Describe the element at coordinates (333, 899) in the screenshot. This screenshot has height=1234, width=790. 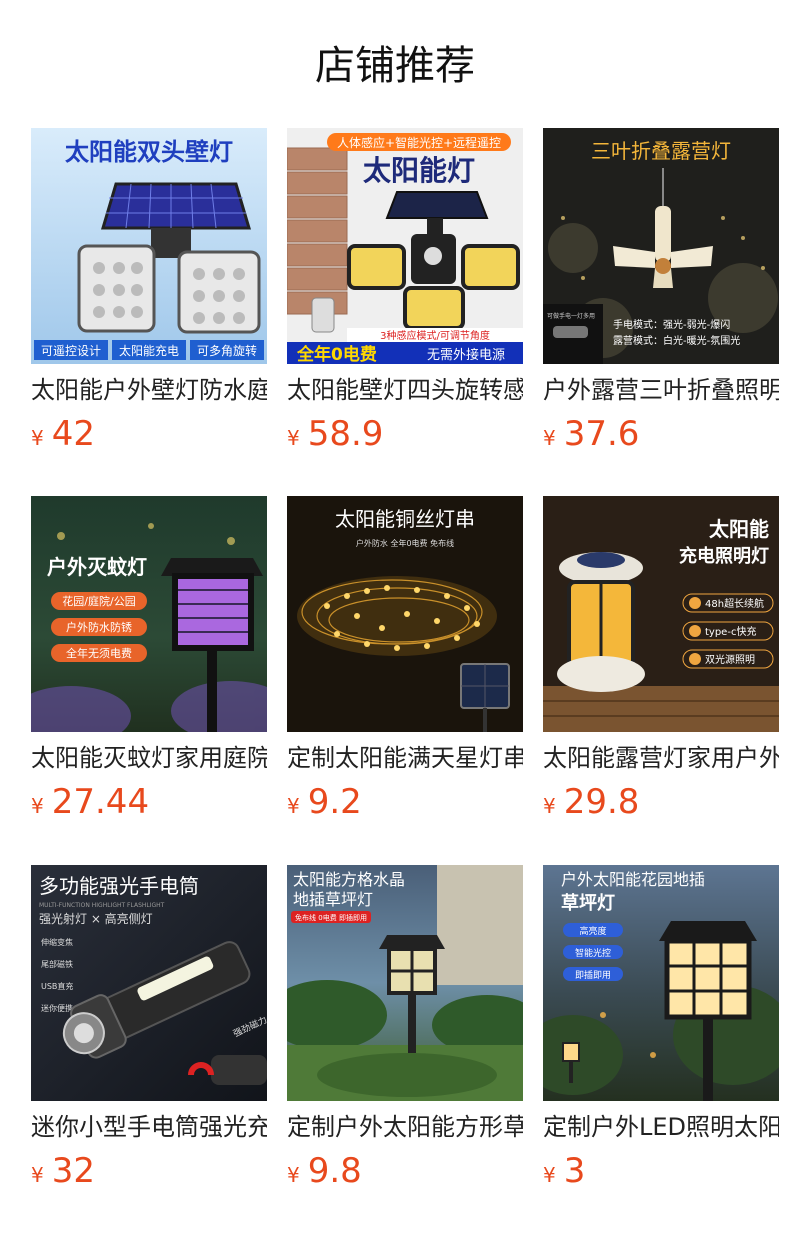
I see `image-headline: 地插草坪灯` at that location.